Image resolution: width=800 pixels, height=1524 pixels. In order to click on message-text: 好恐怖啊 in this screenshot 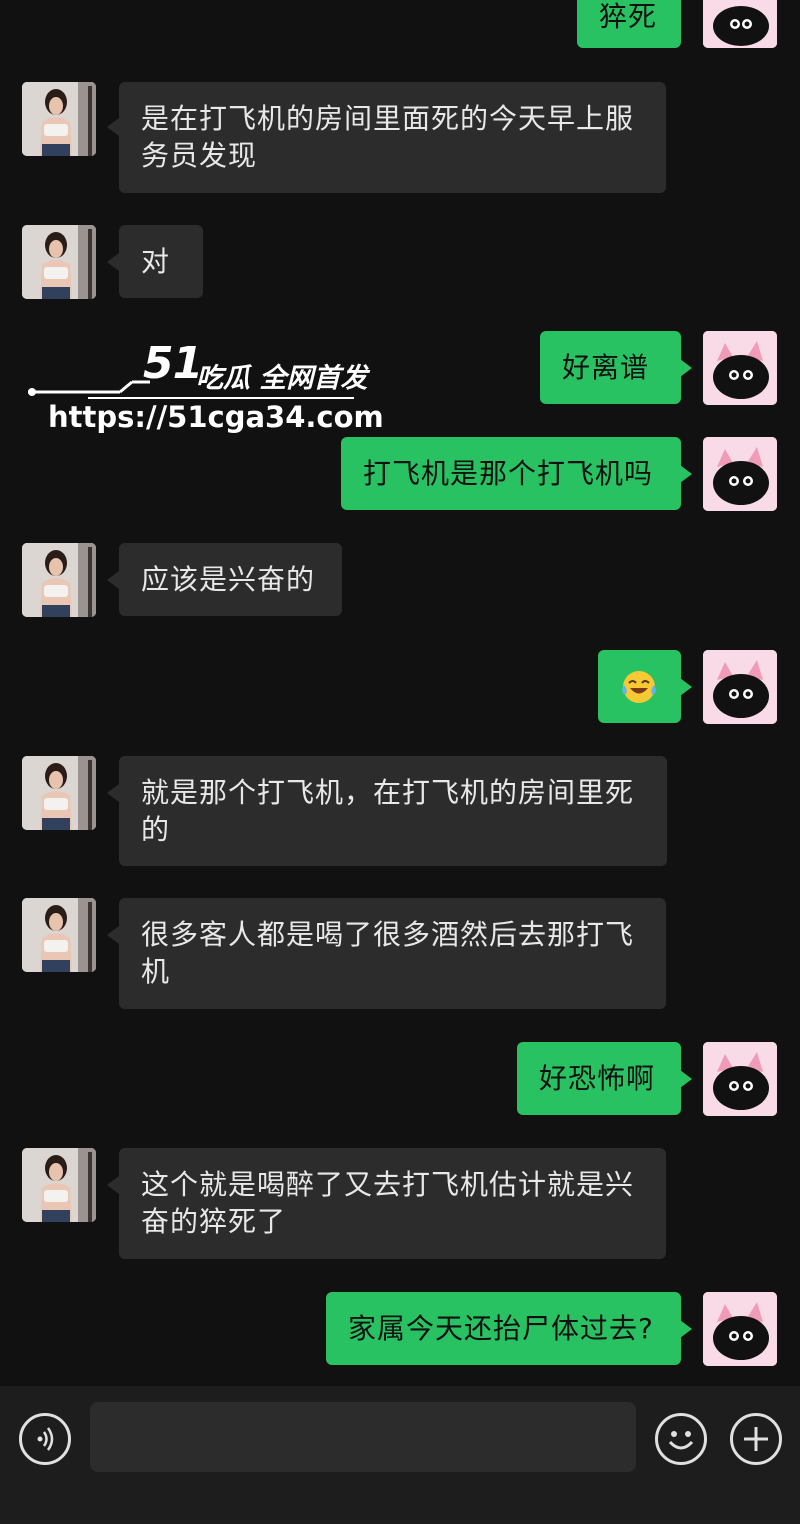, I will do `click(597, 1078)`.